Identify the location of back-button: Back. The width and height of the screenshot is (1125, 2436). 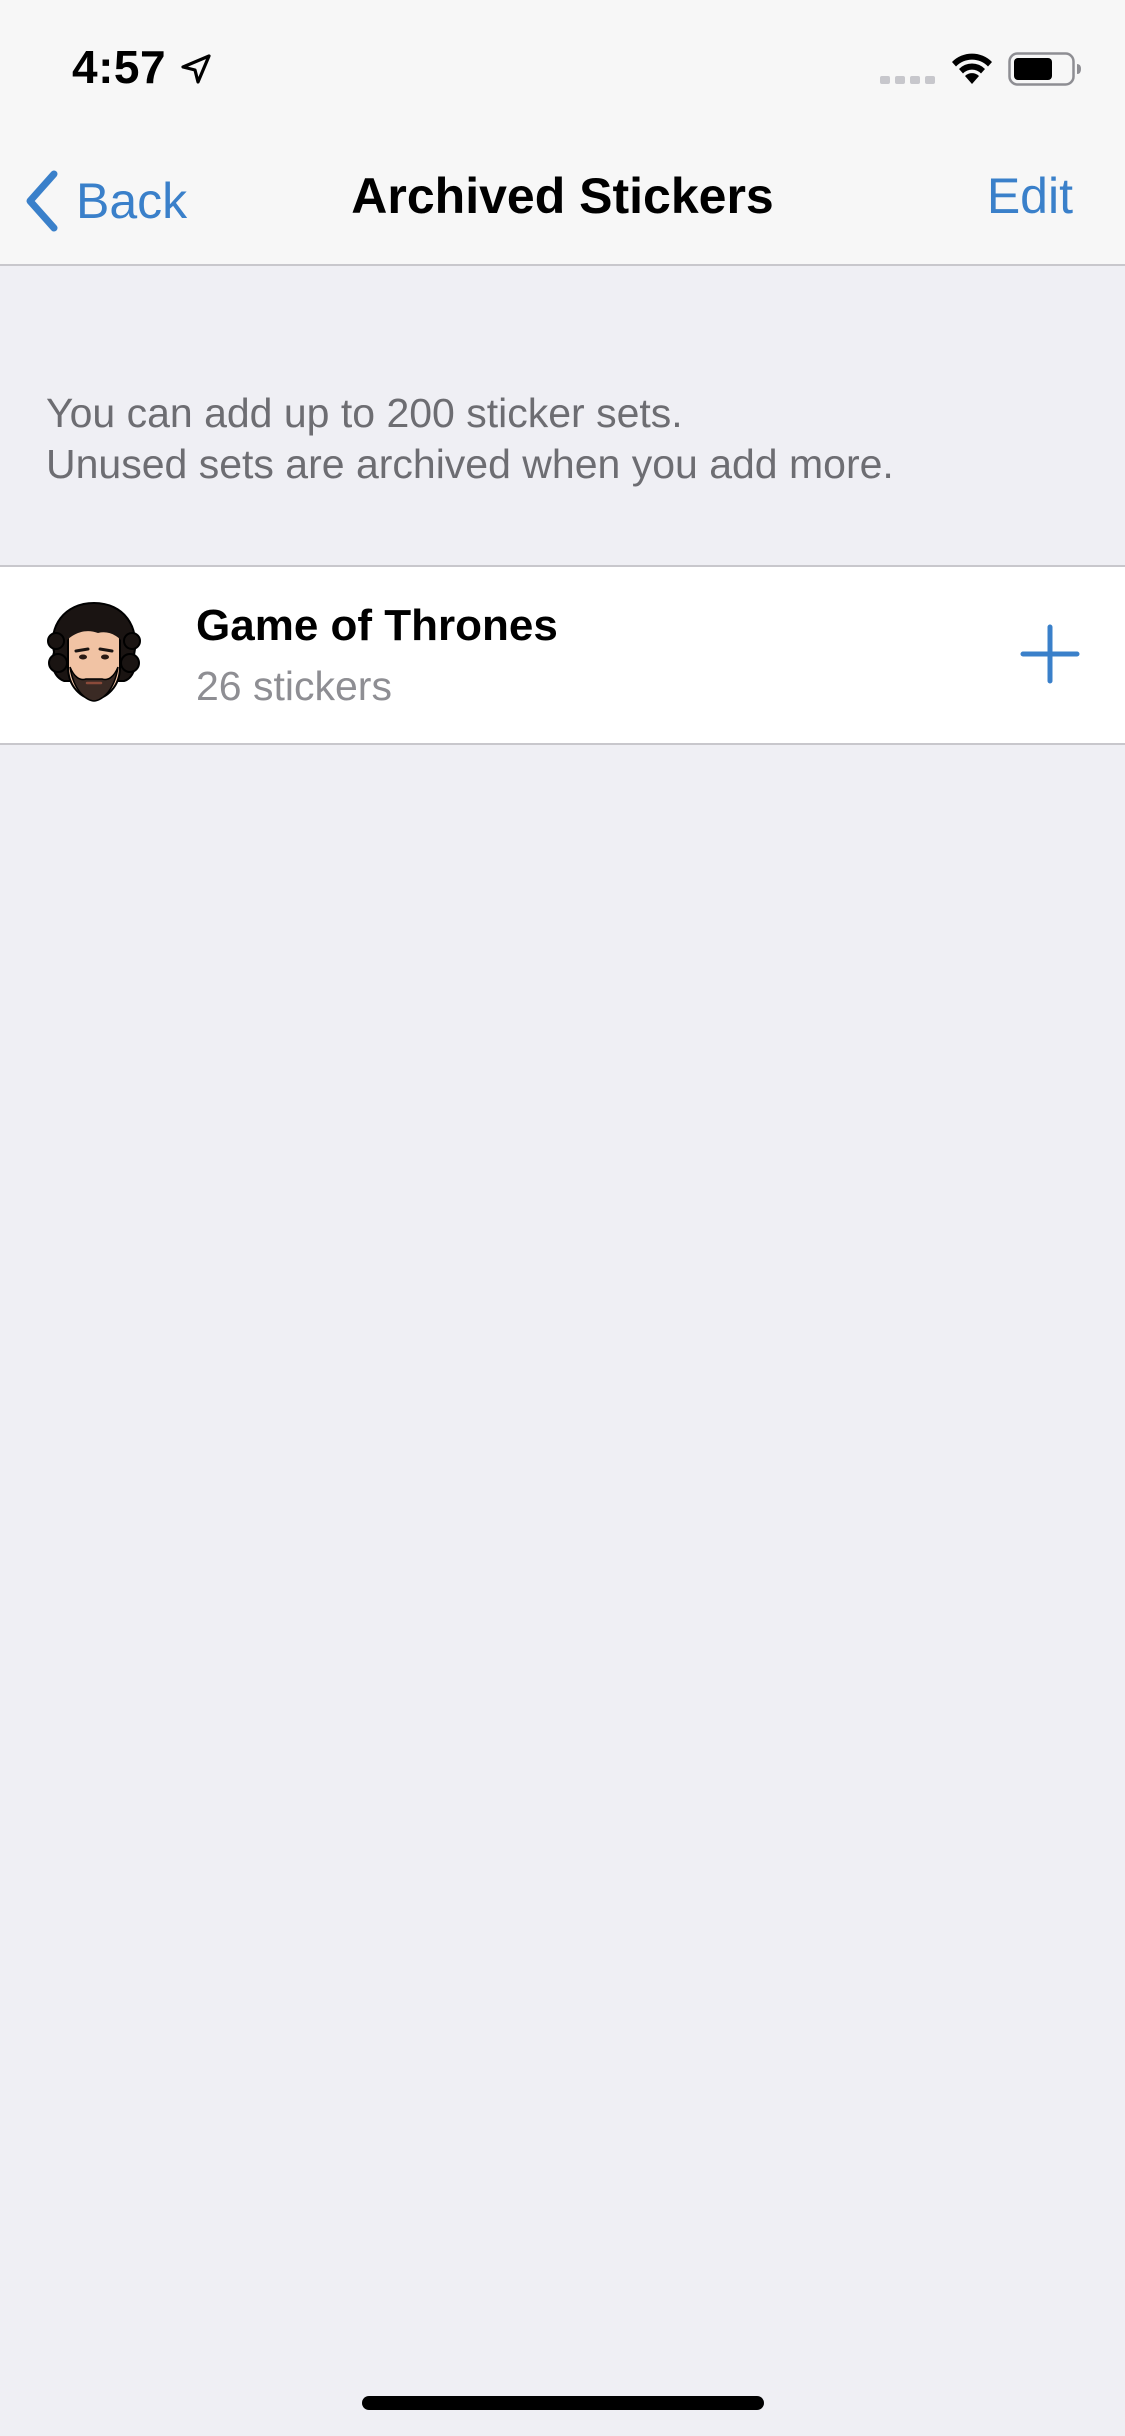
(103, 201).